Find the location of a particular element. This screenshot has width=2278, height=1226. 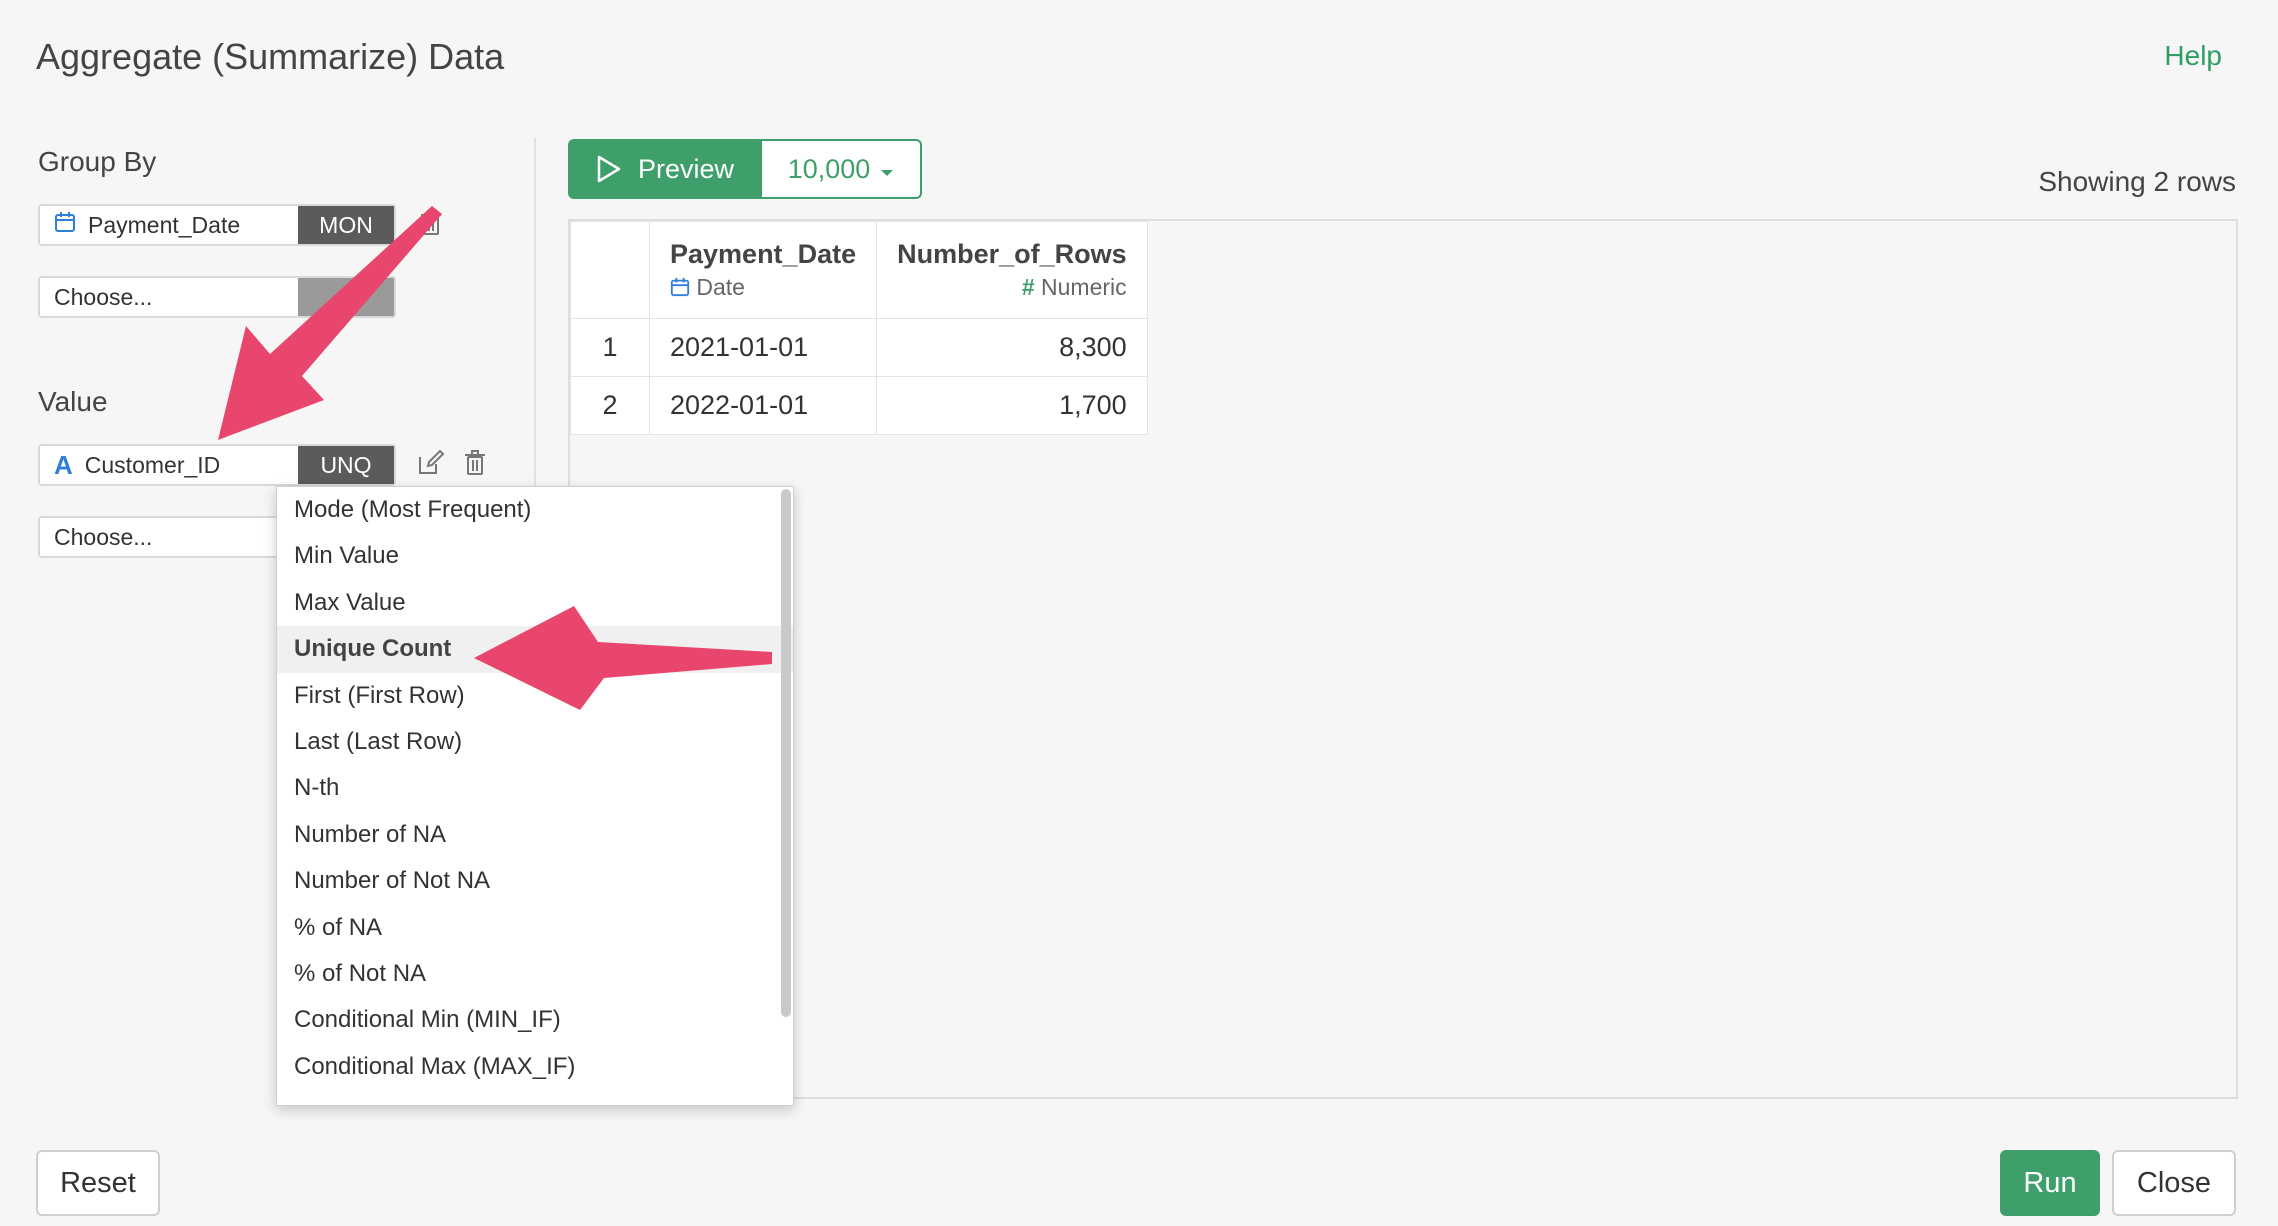

menu-item: Max Value is located at coordinates (535, 603).